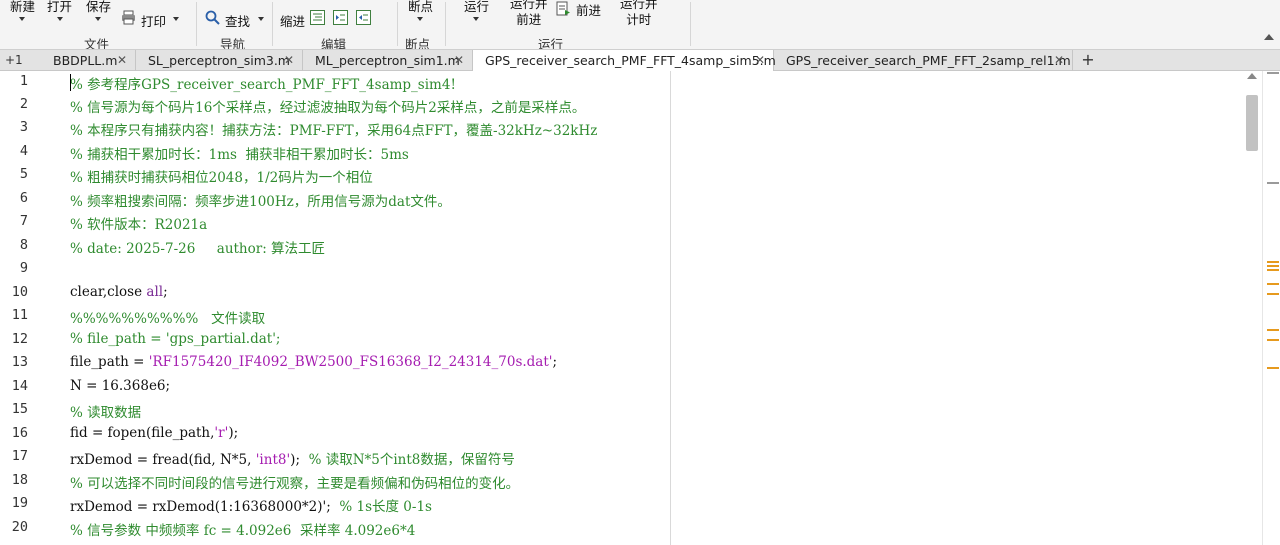 The width and height of the screenshot is (1280, 545). I want to click on find-button: 查找, so click(237, 20).